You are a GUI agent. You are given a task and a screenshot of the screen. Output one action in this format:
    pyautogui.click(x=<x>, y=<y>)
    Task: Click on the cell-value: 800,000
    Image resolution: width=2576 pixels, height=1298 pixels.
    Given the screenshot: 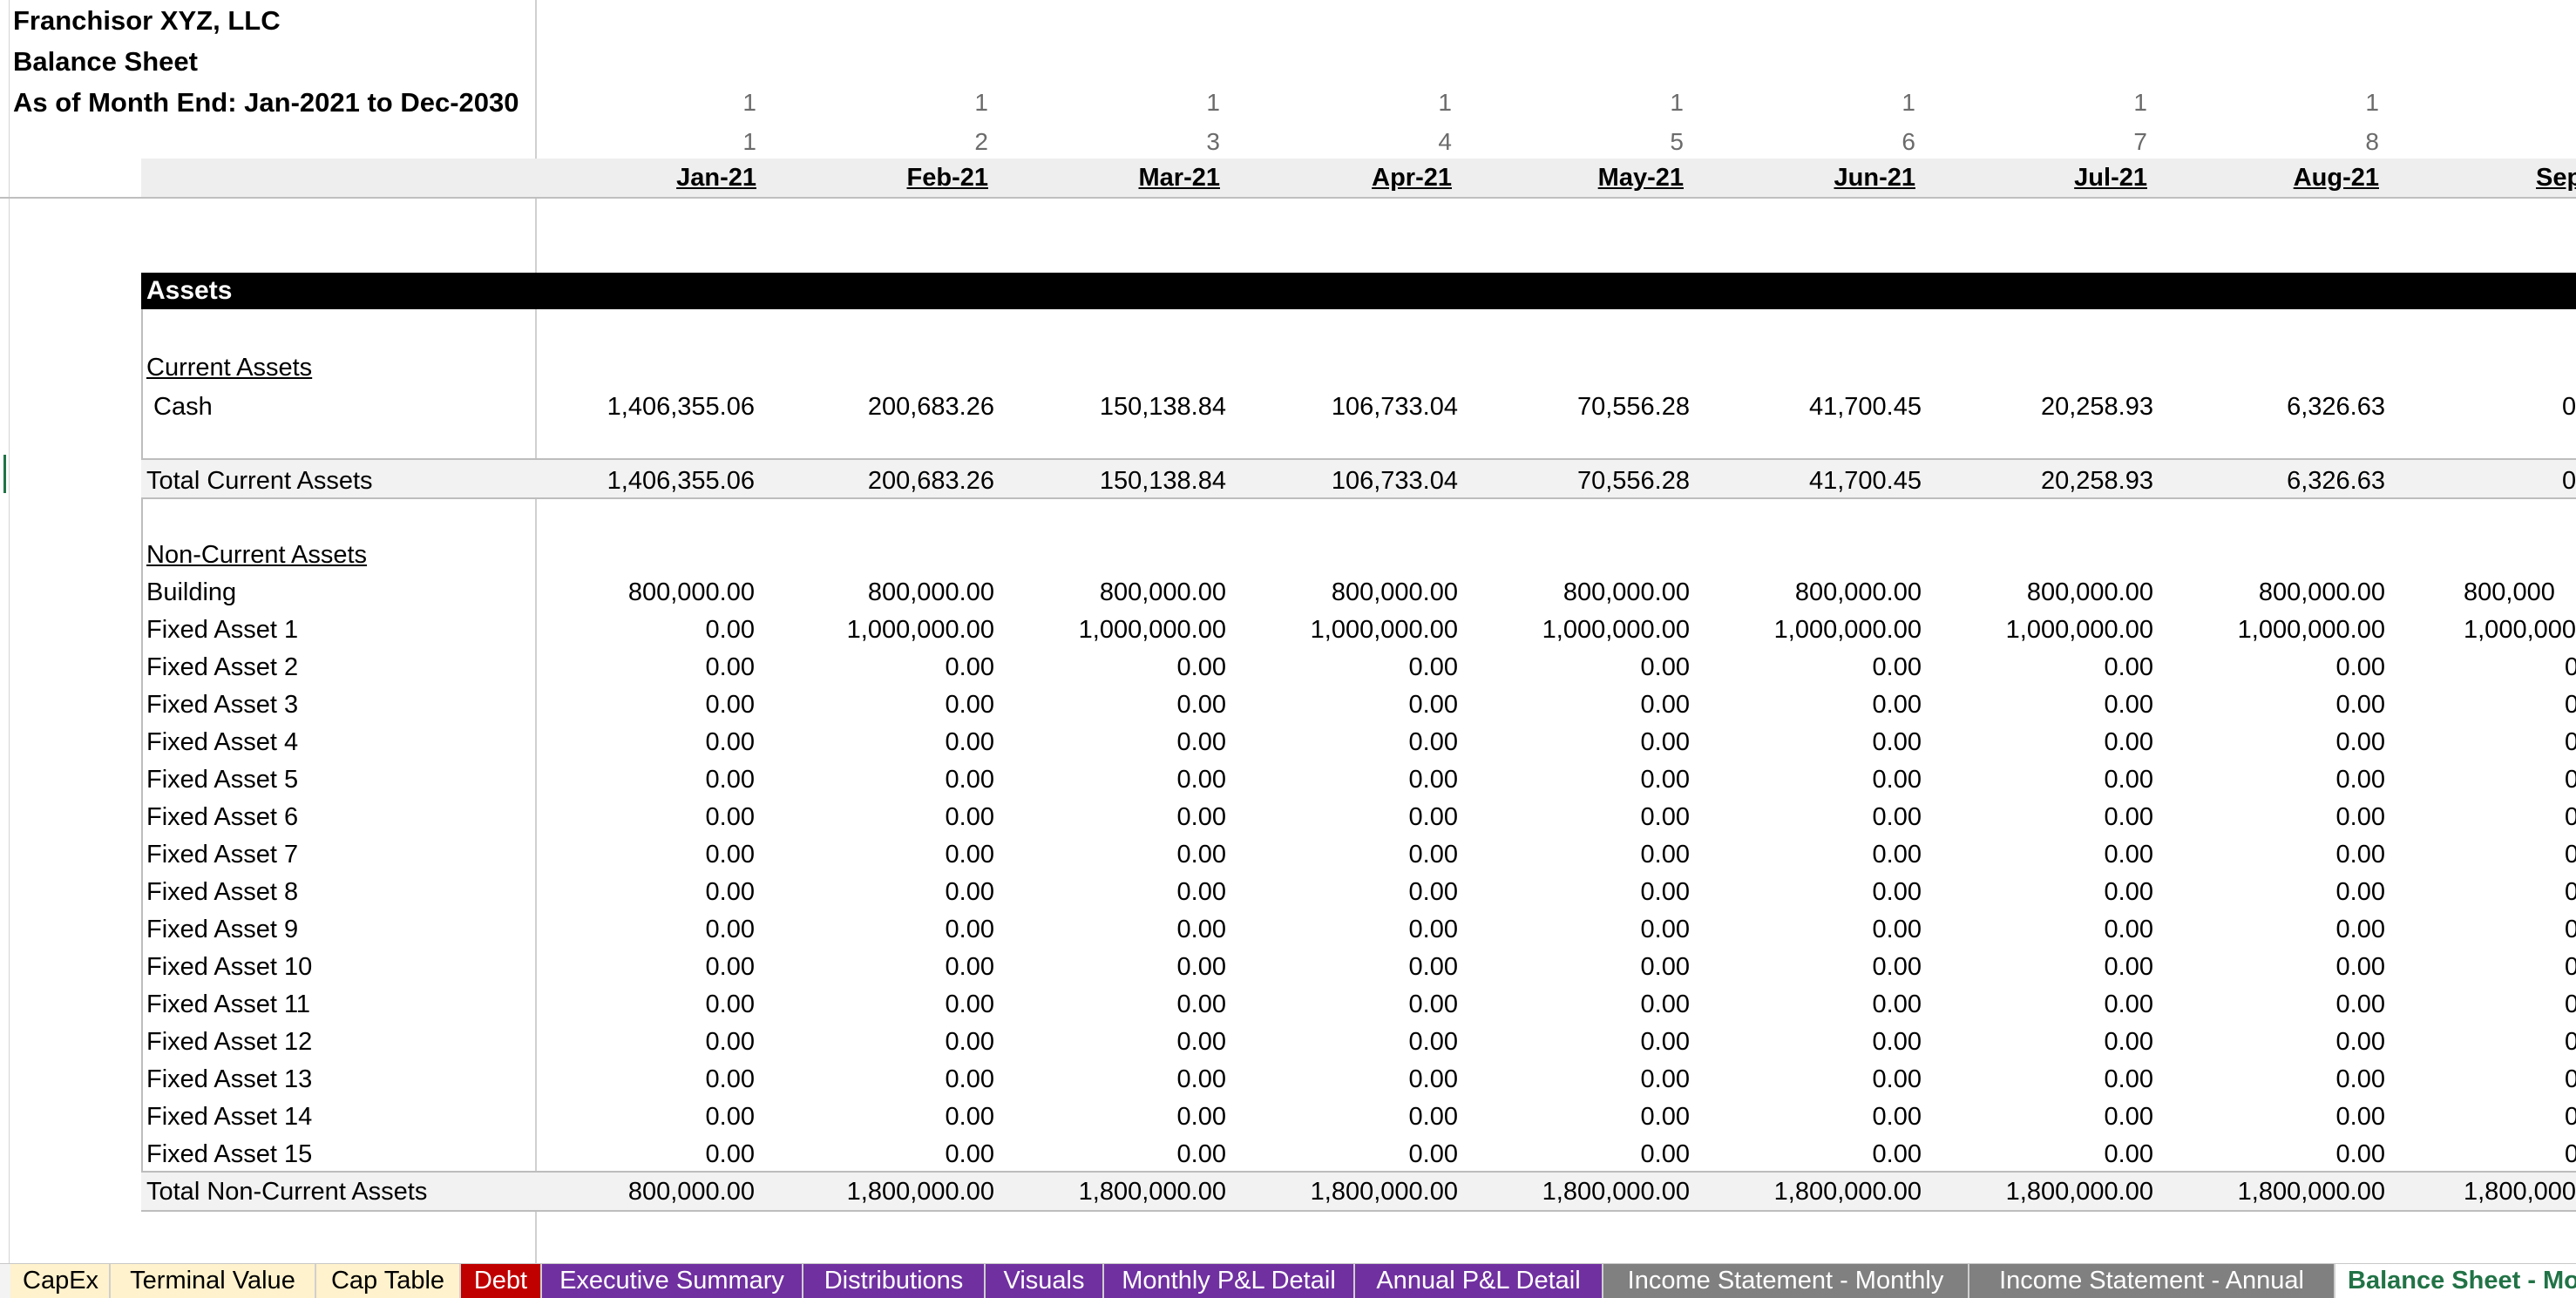 What is the action you would take?
    pyautogui.click(x=2510, y=592)
    